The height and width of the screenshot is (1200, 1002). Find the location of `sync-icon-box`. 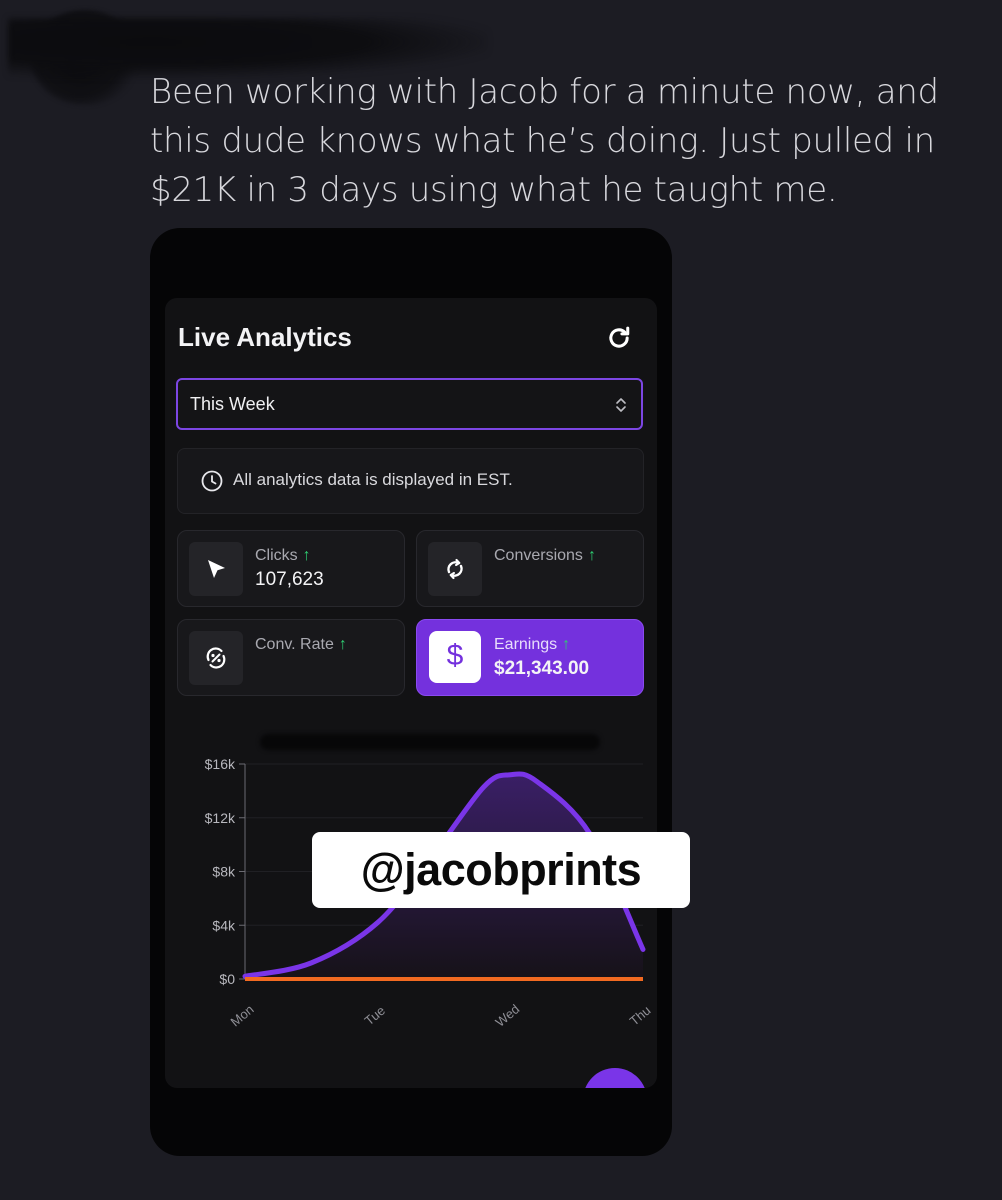

sync-icon-box is located at coordinates (455, 569).